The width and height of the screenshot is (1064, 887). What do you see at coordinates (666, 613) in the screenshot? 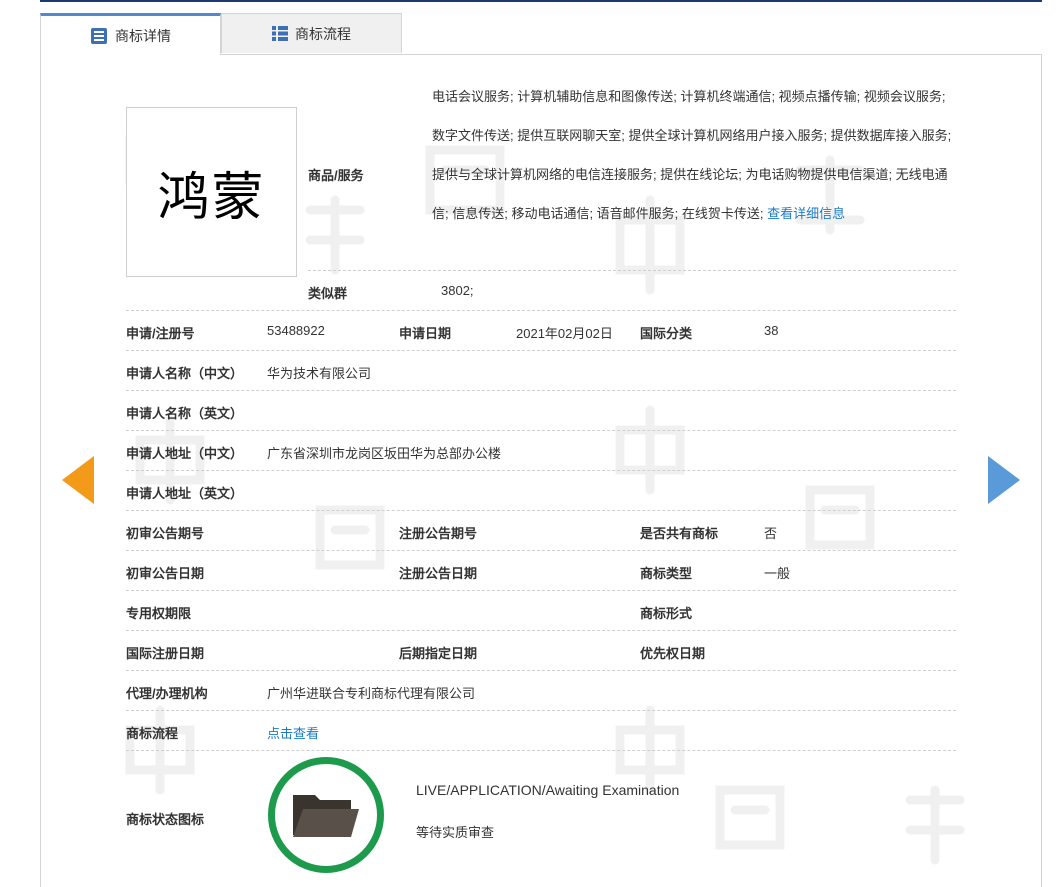
I see `tm-form-label: 商标形式` at bounding box center [666, 613].